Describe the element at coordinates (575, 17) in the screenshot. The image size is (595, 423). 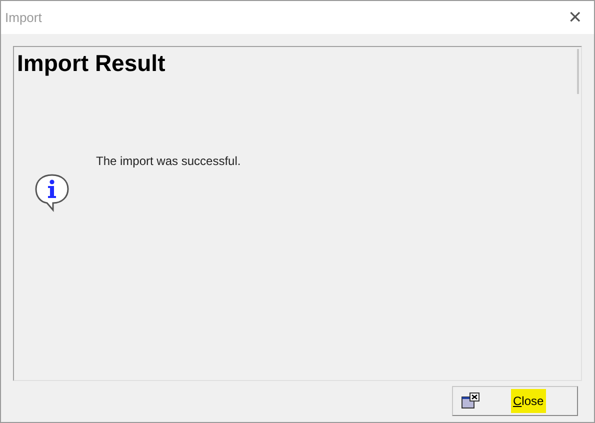
I see `close-button: ✕` at that location.